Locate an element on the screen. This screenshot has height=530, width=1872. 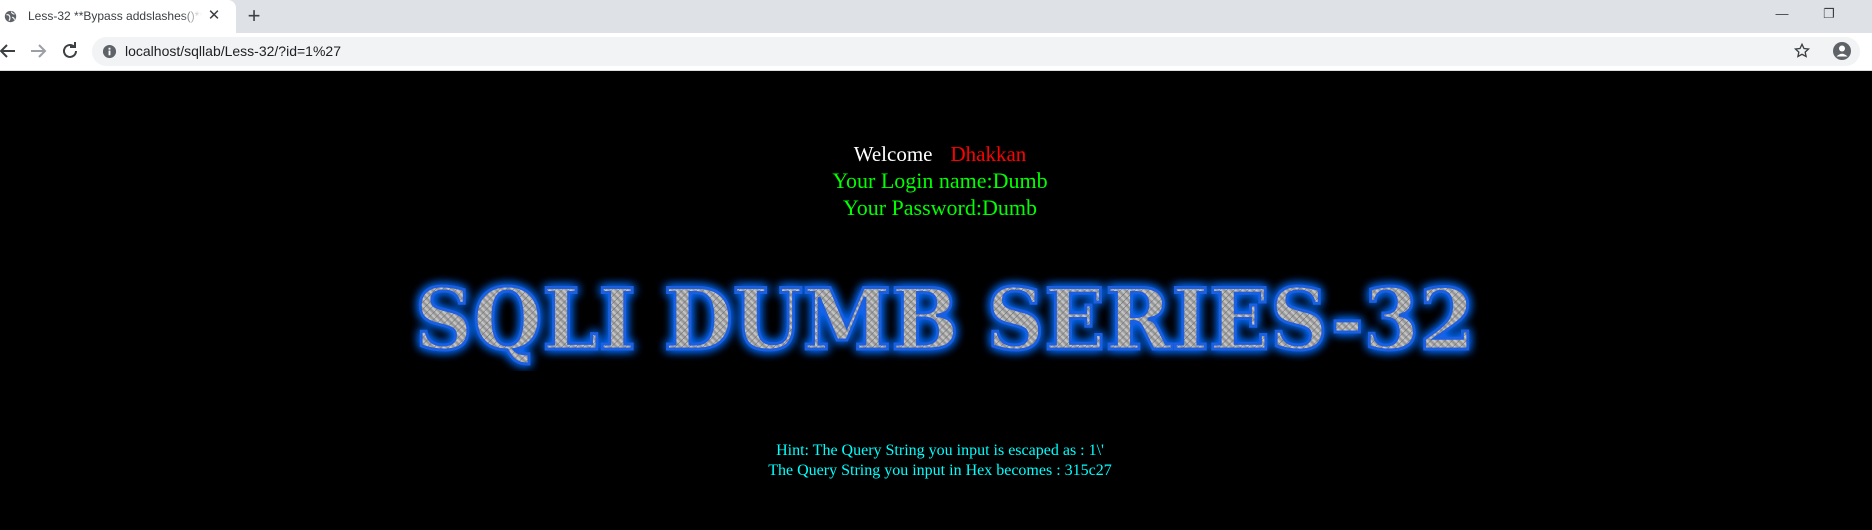
welcome-line: Welcome Dhakkan is located at coordinates (936, 154).